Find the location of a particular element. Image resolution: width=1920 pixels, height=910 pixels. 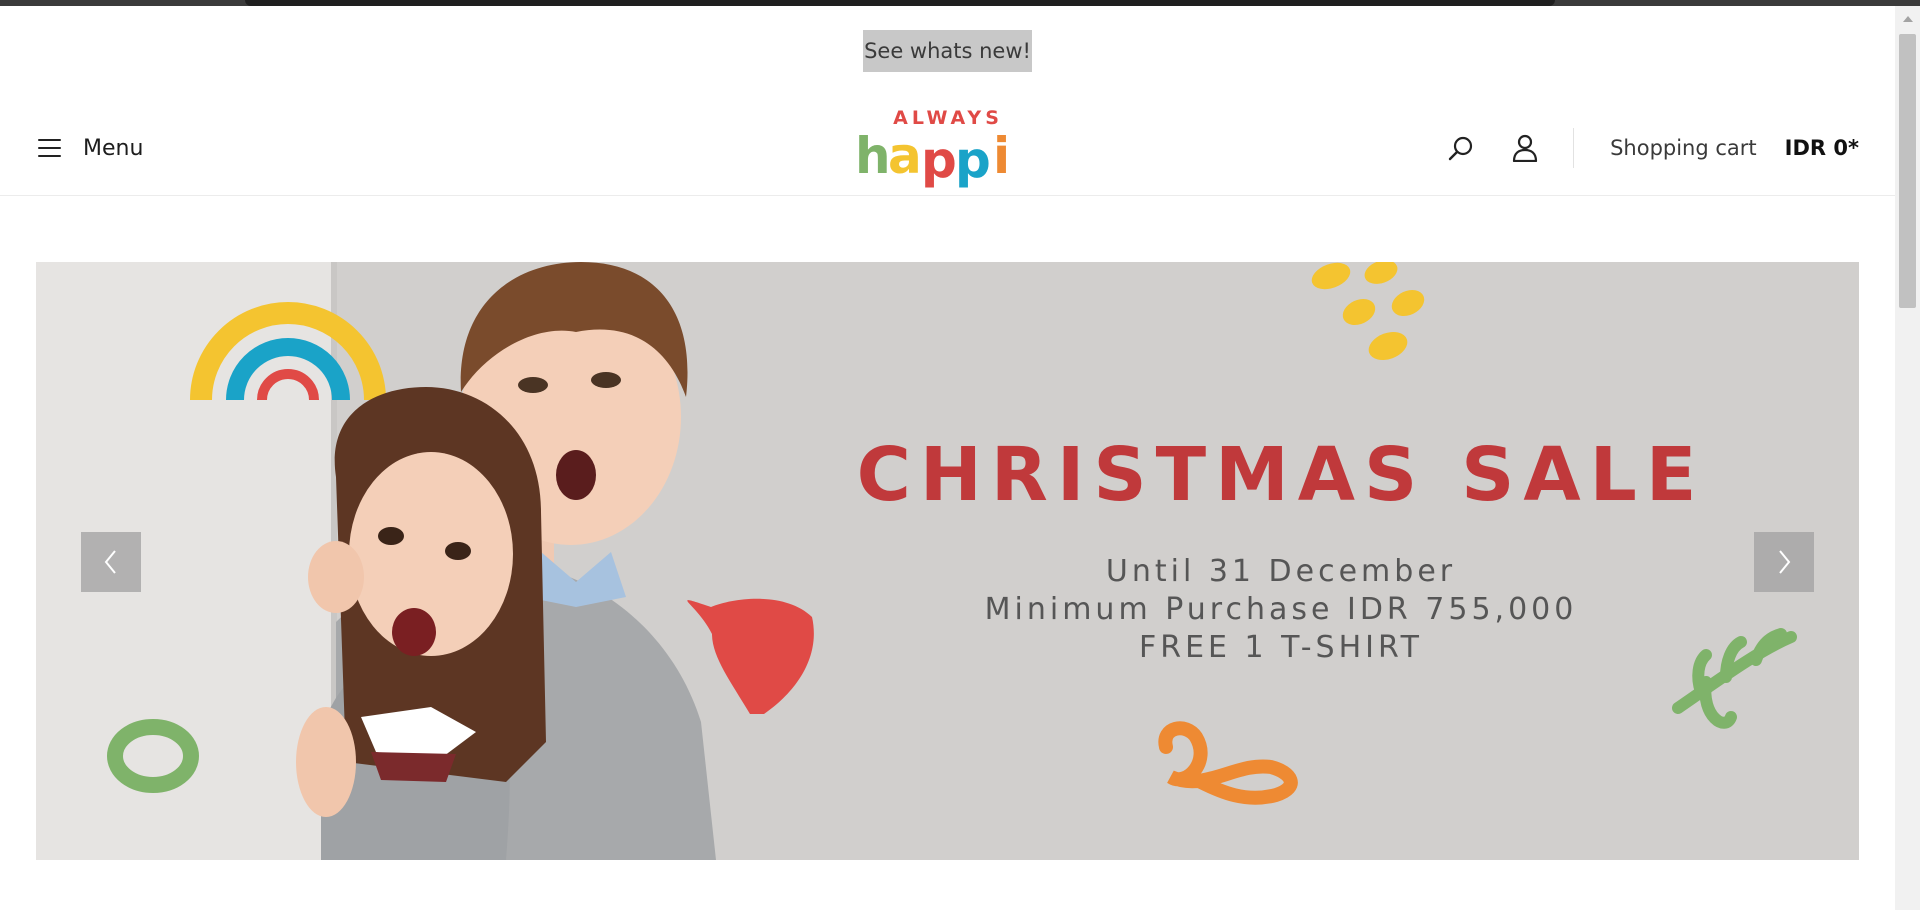

carousel-prev-button is located at coordinates (111, 562).